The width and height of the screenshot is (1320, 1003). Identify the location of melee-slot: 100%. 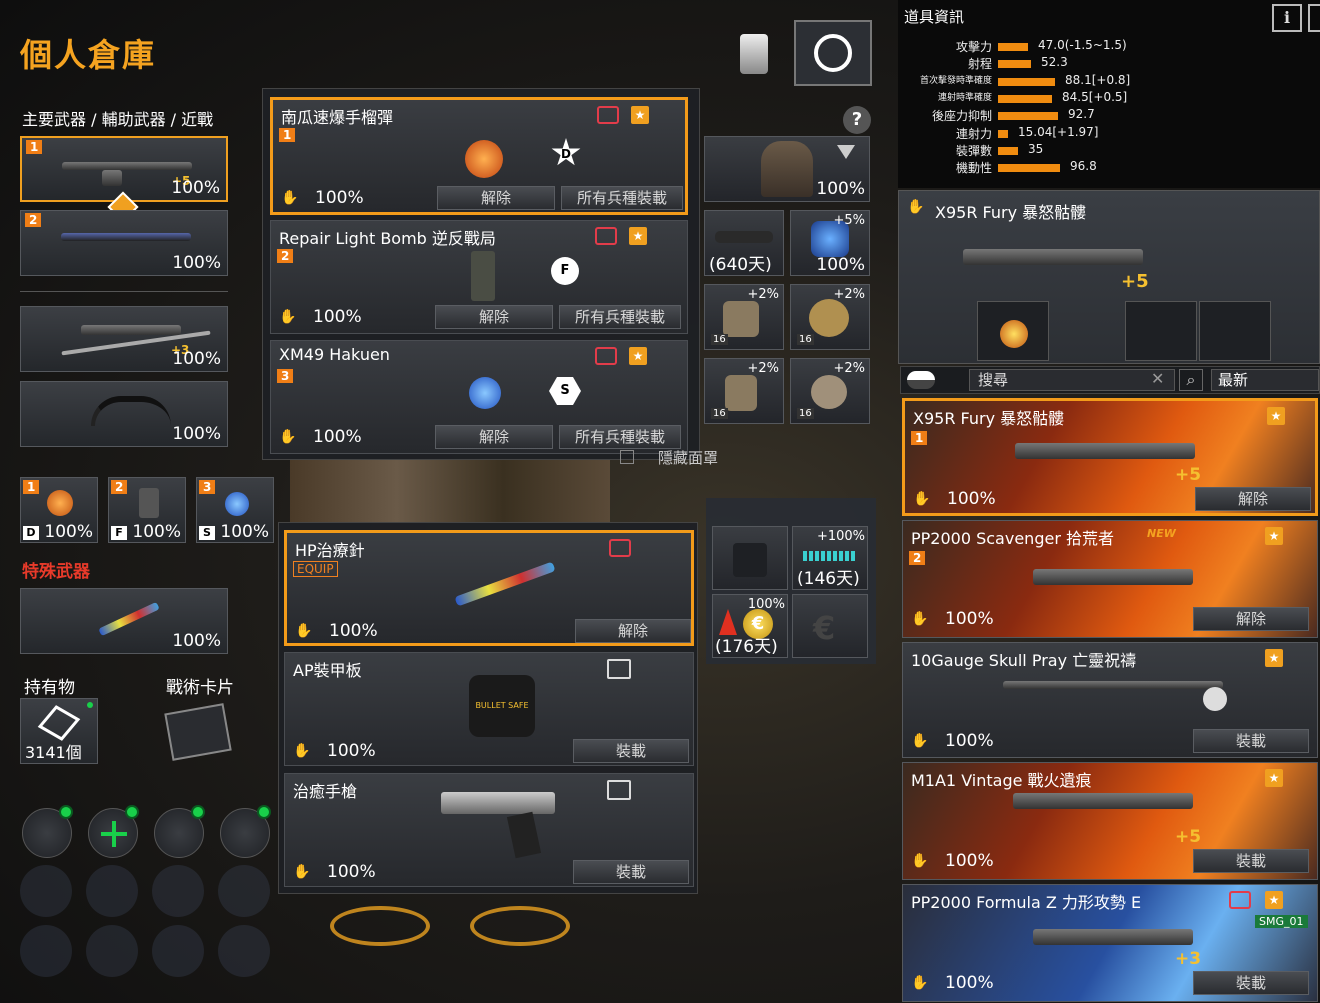
(124, 414).